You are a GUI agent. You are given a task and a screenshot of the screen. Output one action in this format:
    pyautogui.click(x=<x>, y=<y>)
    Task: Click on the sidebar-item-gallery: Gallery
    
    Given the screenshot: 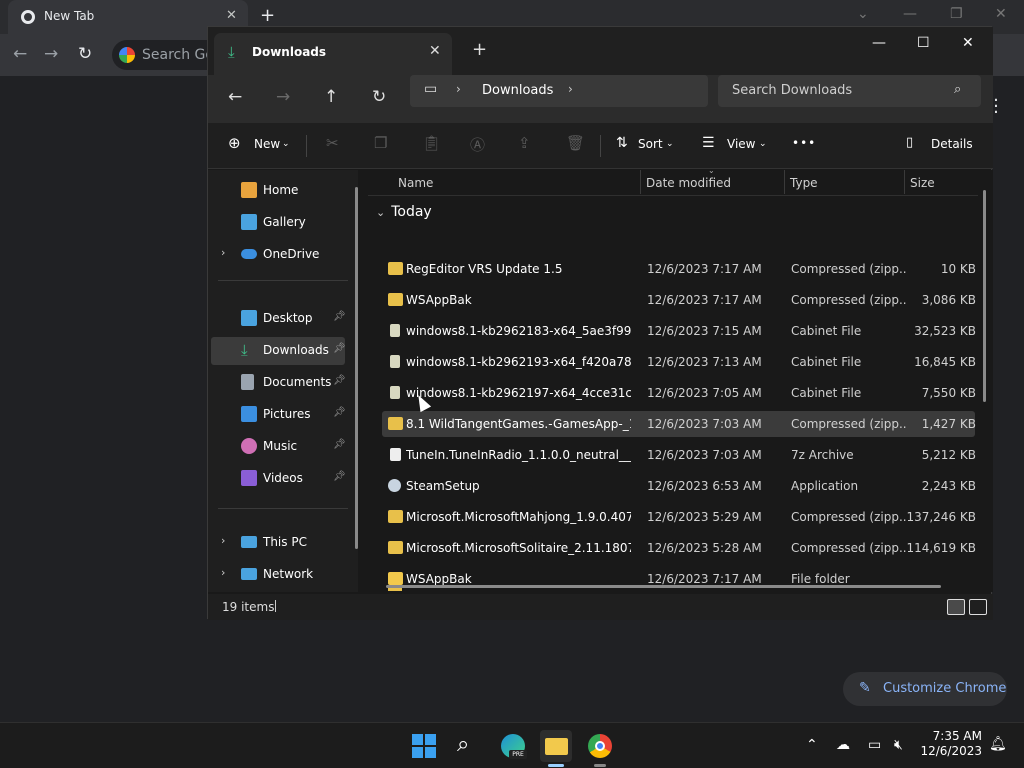 What is the action you would take?
    pyautogui.click(x=278, y=223)
    